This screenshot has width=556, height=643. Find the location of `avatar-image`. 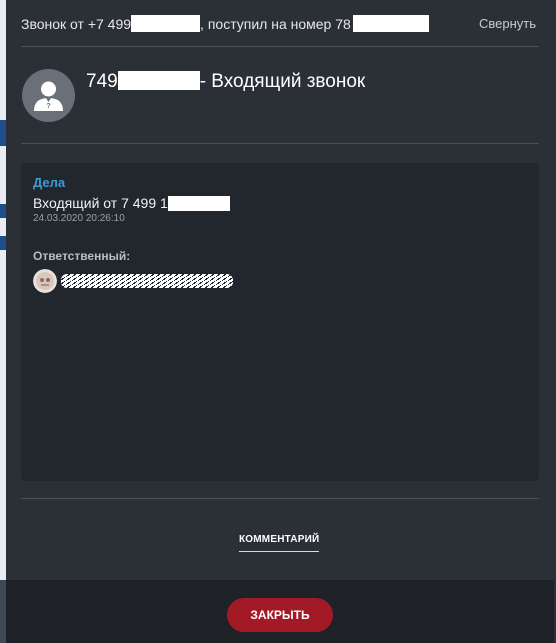

avatar-image is located at coordinates (45, 281).